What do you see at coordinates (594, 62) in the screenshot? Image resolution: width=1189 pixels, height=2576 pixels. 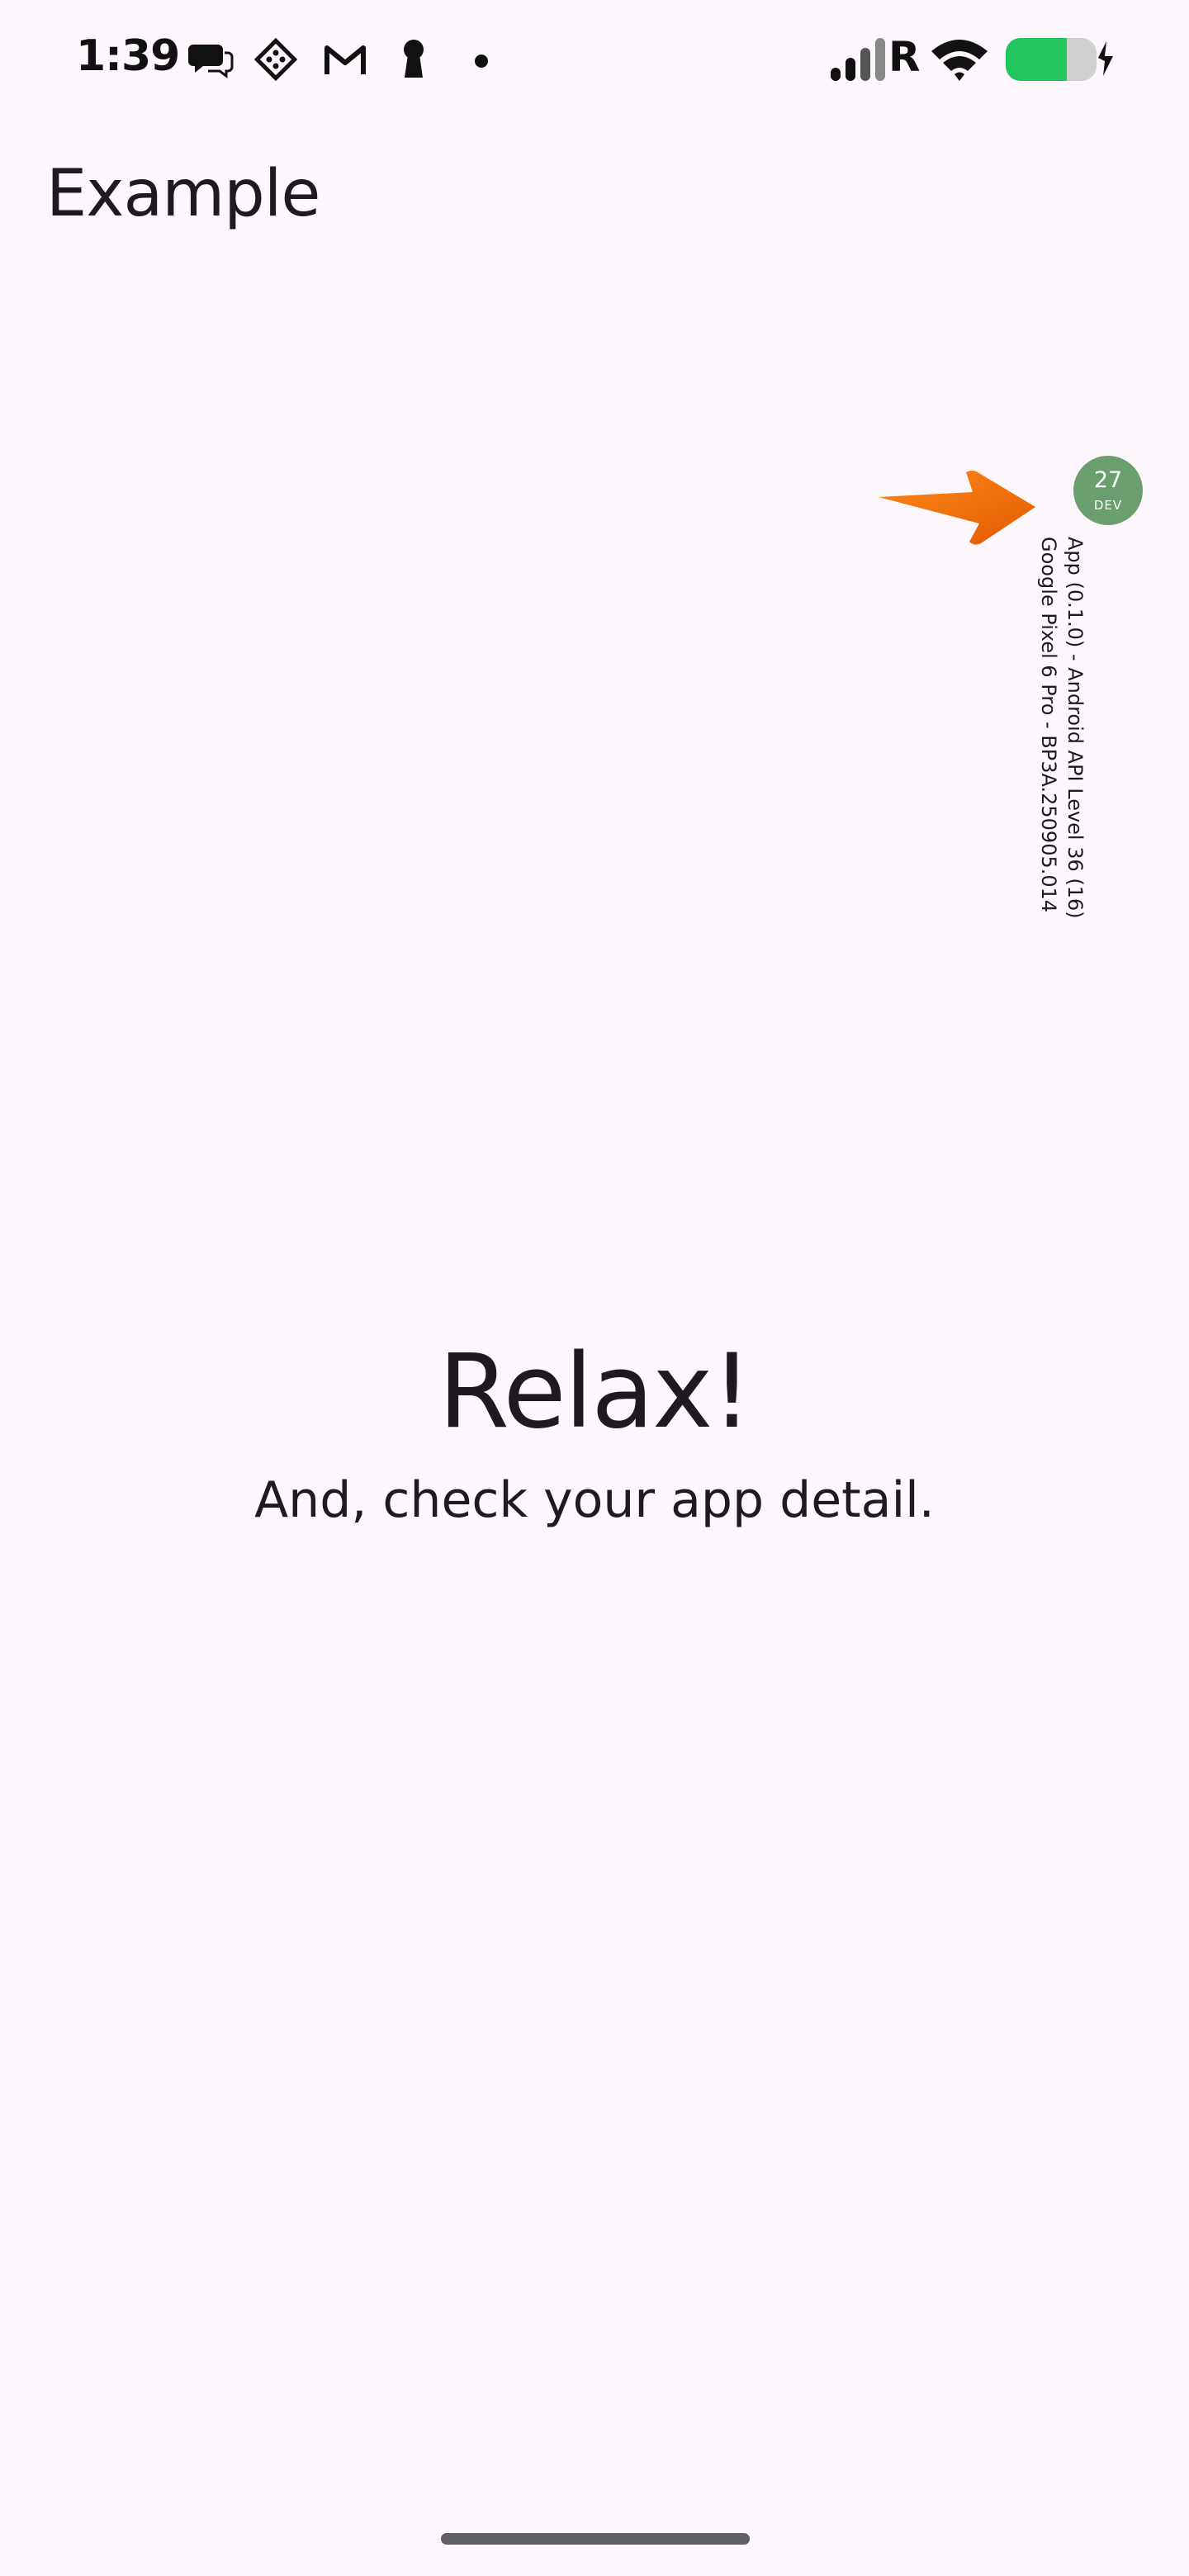 I see `status-bar: 1:39 R` at bounding box center [594, 62].